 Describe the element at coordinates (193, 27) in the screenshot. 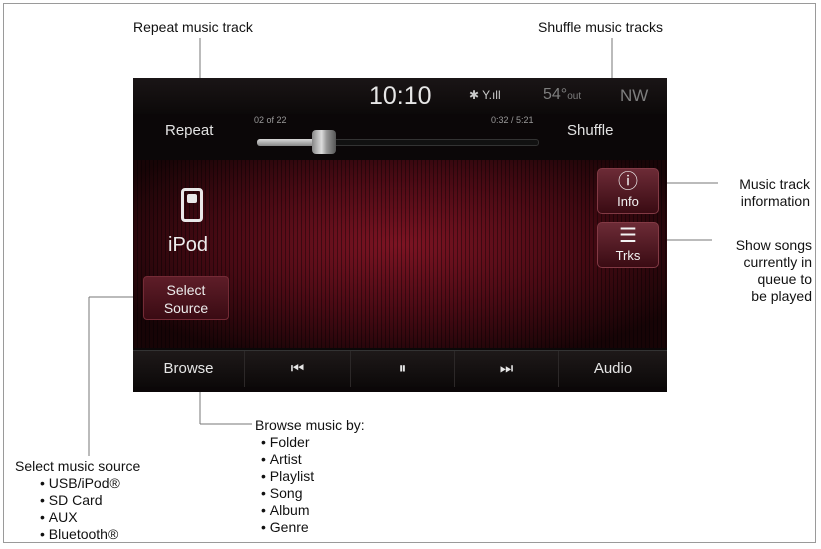

I see `callout-repeat: Repeat music track` at that location.